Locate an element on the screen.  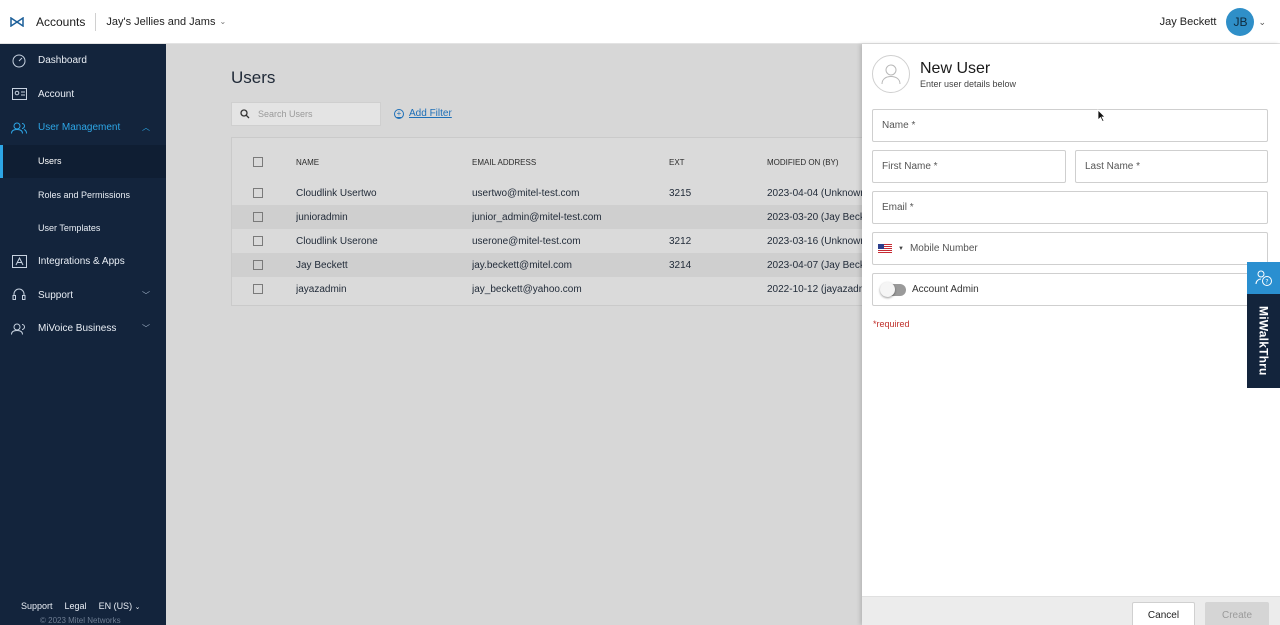
cell-name: Jay Beckett is located at coordinates (322, 265).